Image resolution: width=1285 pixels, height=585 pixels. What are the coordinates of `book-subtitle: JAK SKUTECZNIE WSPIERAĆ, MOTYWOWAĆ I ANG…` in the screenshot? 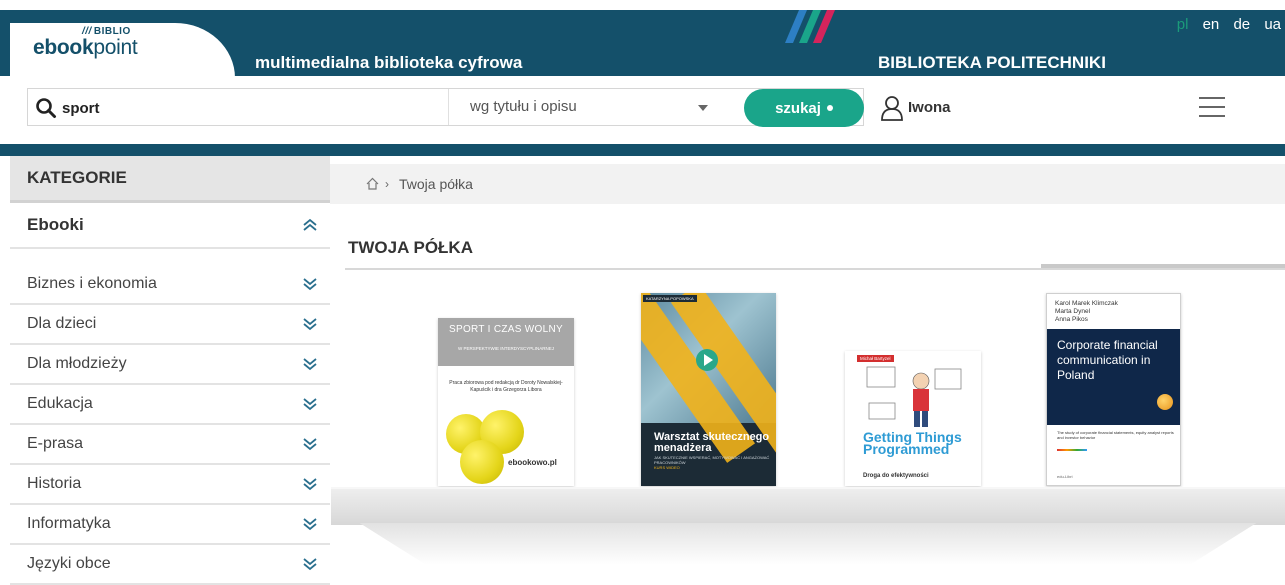 It's located at (712, 462).